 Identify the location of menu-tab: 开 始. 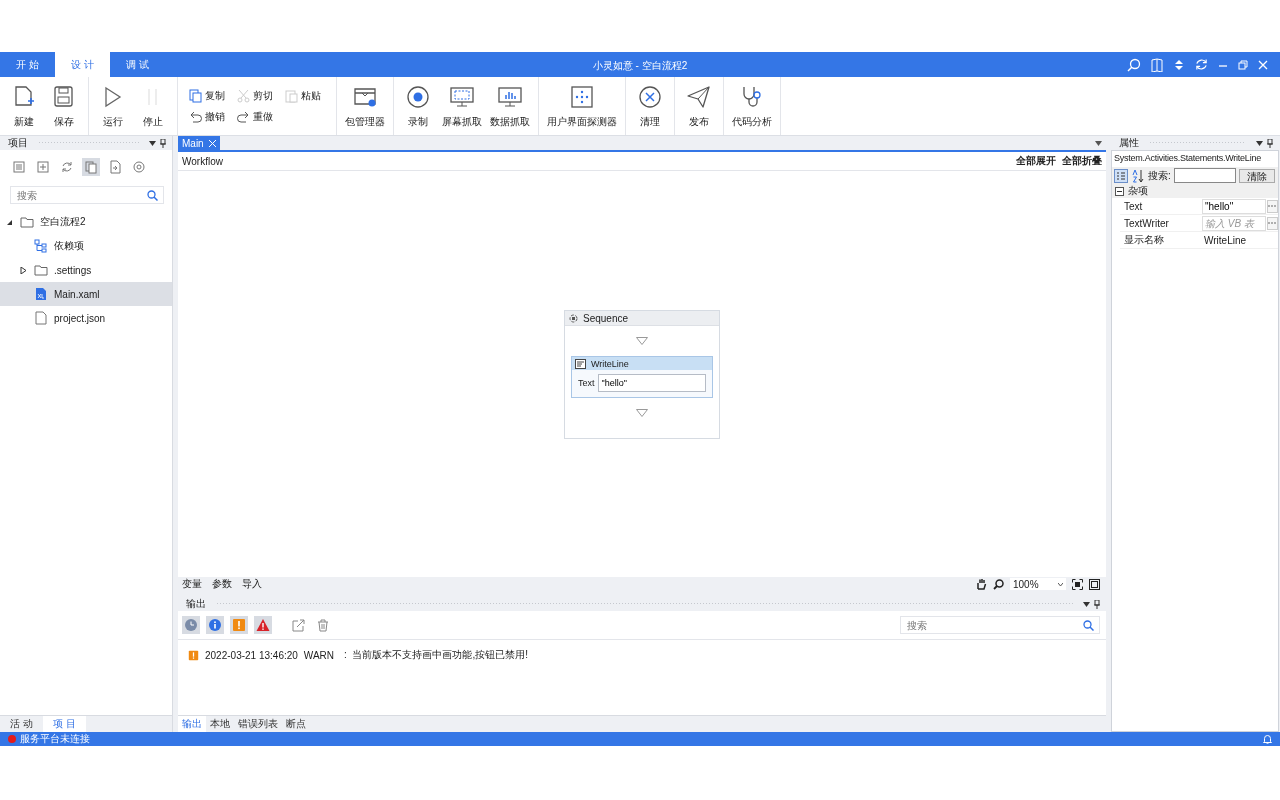
(27, 64).